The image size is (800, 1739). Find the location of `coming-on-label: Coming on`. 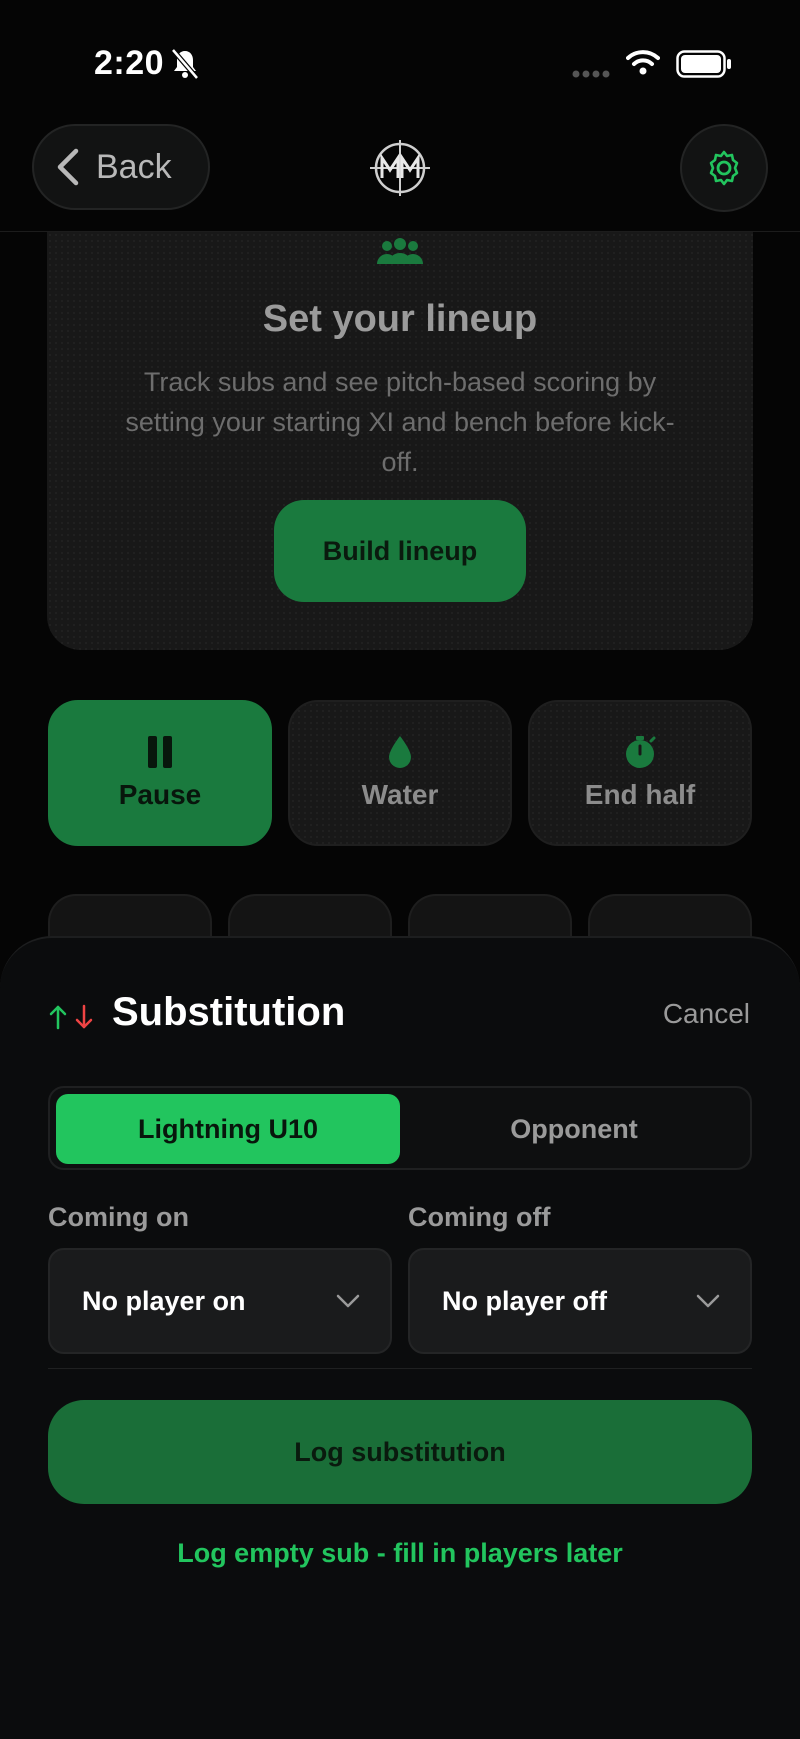

coming-on-label: Coming on is located at coordinates (118, 1217).